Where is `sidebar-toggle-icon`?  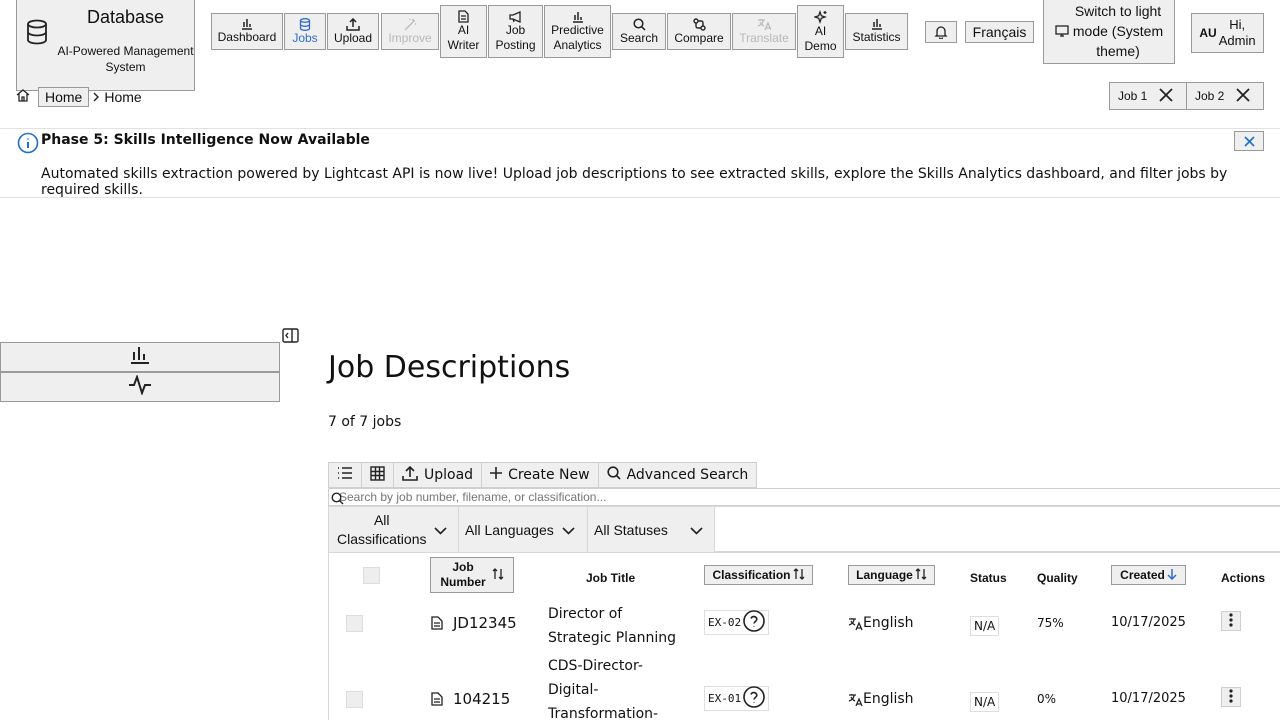
sidebar-toggle-icon is located at coordinates (290, 337).